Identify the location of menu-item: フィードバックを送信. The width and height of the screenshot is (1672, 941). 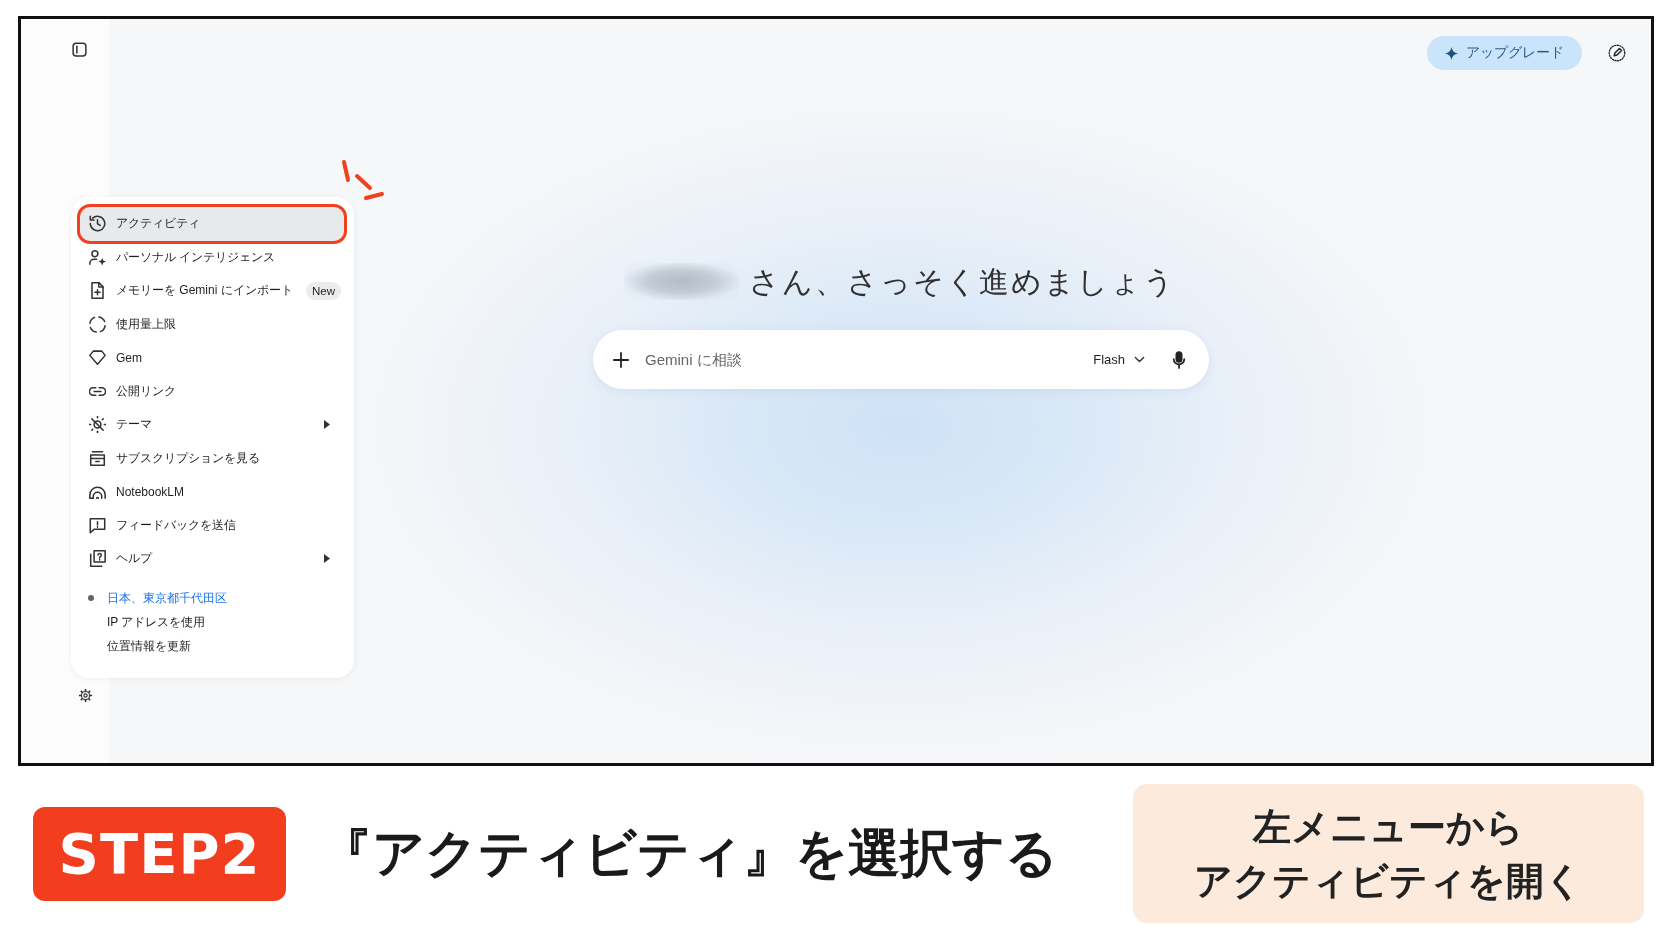
(212, 525).